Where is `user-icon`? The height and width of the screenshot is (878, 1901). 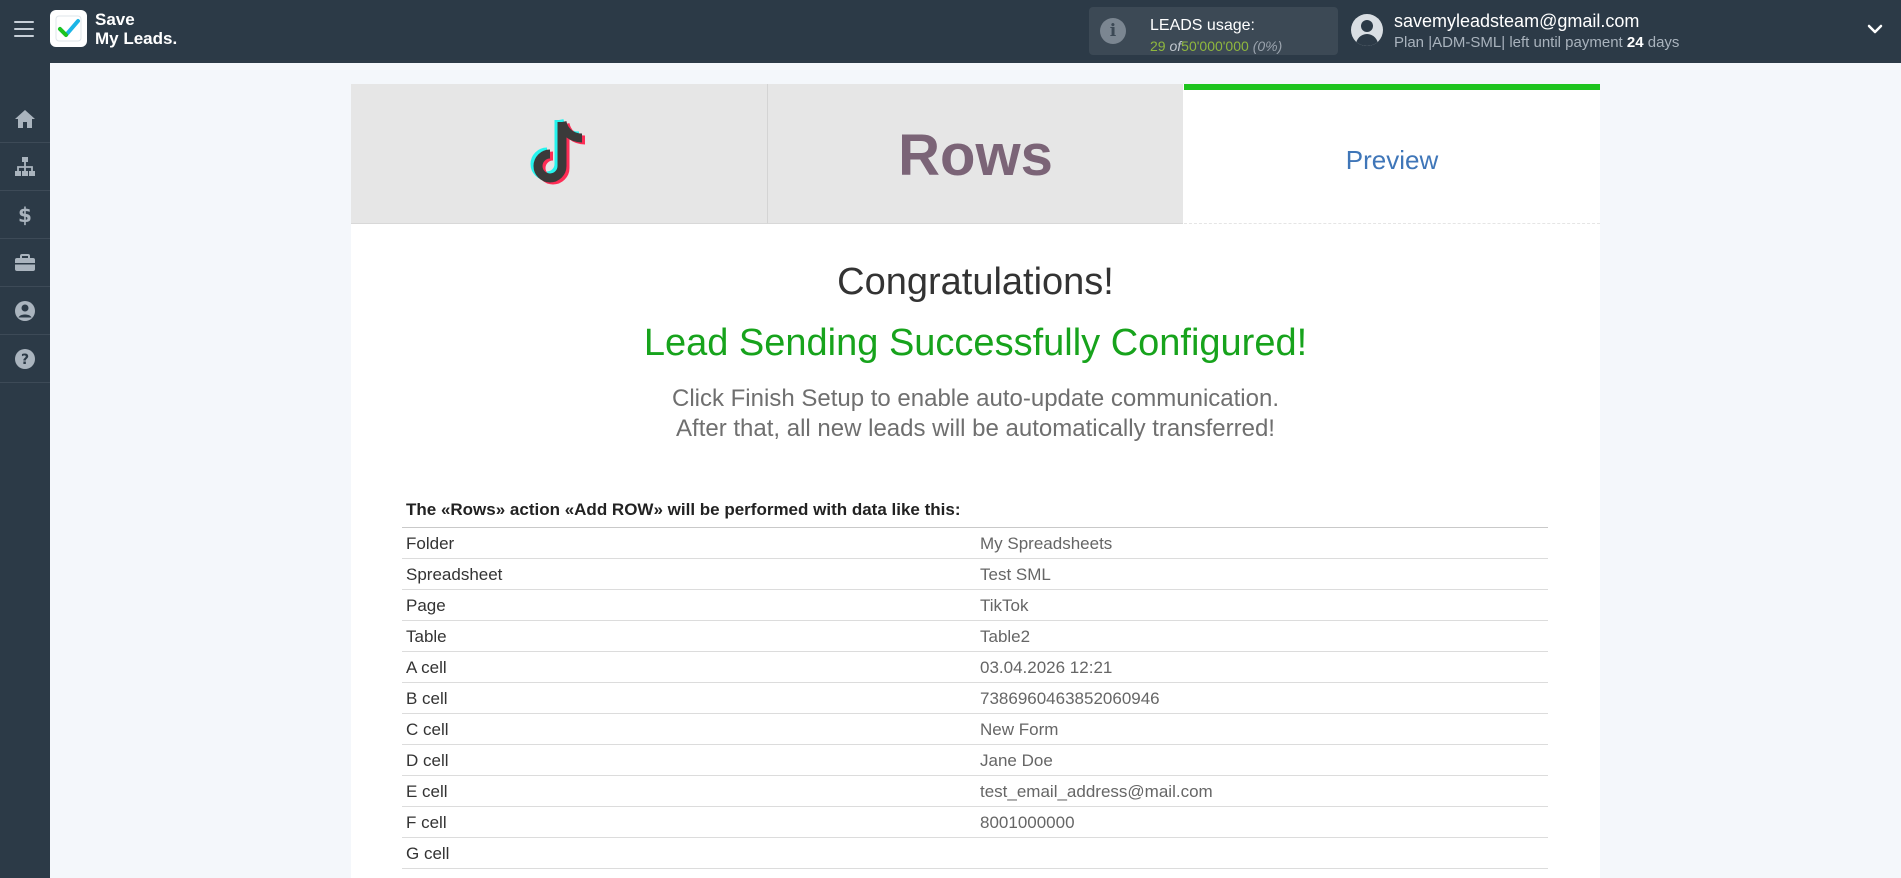
user-icon is located at coordinates (25, 310).